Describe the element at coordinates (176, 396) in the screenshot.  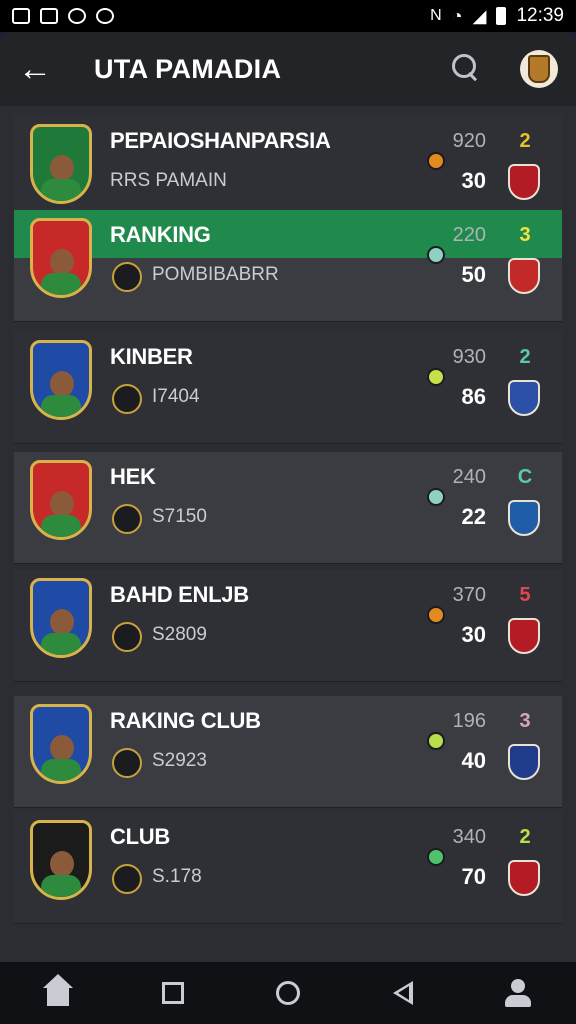
I see `club-subtitle: I7404` at that location.